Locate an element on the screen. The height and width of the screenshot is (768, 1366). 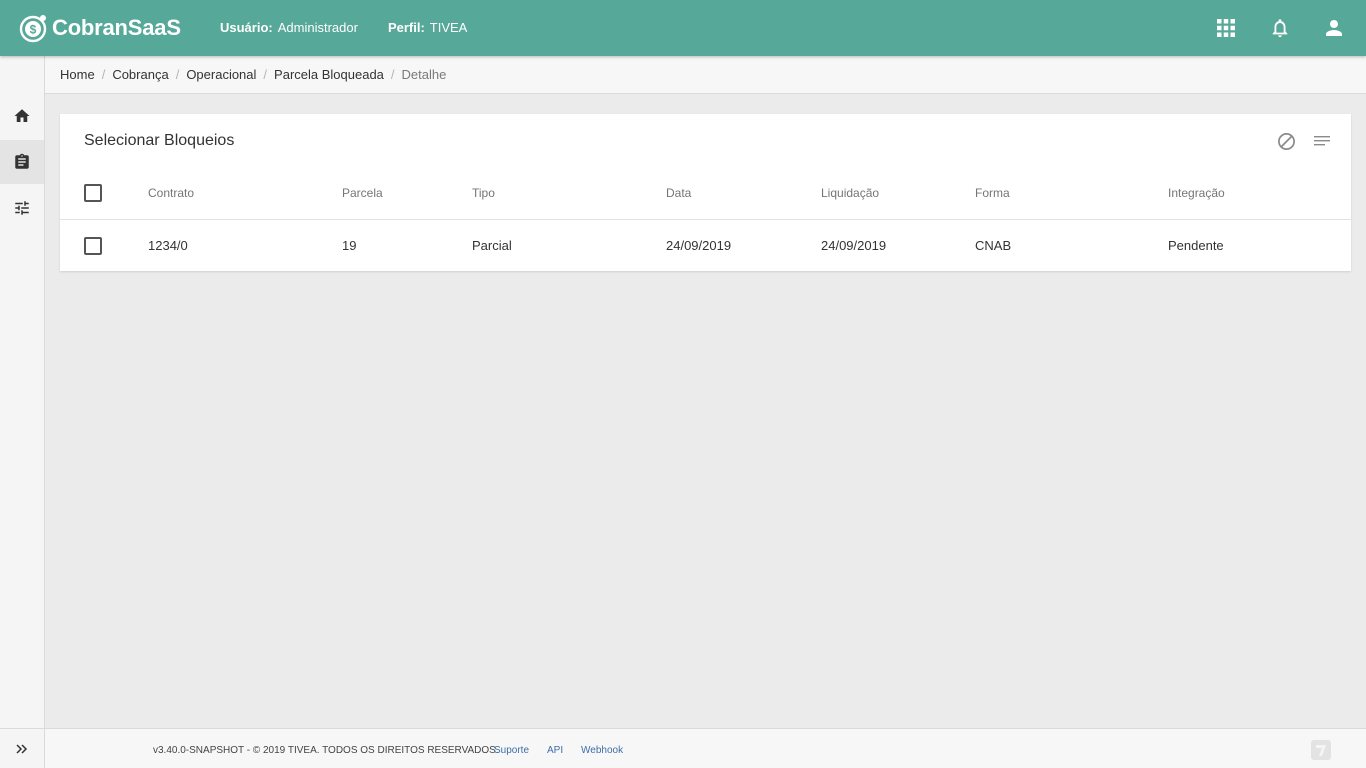
app-logo: $ CobranSaaS is located at coordinates (99, 28).